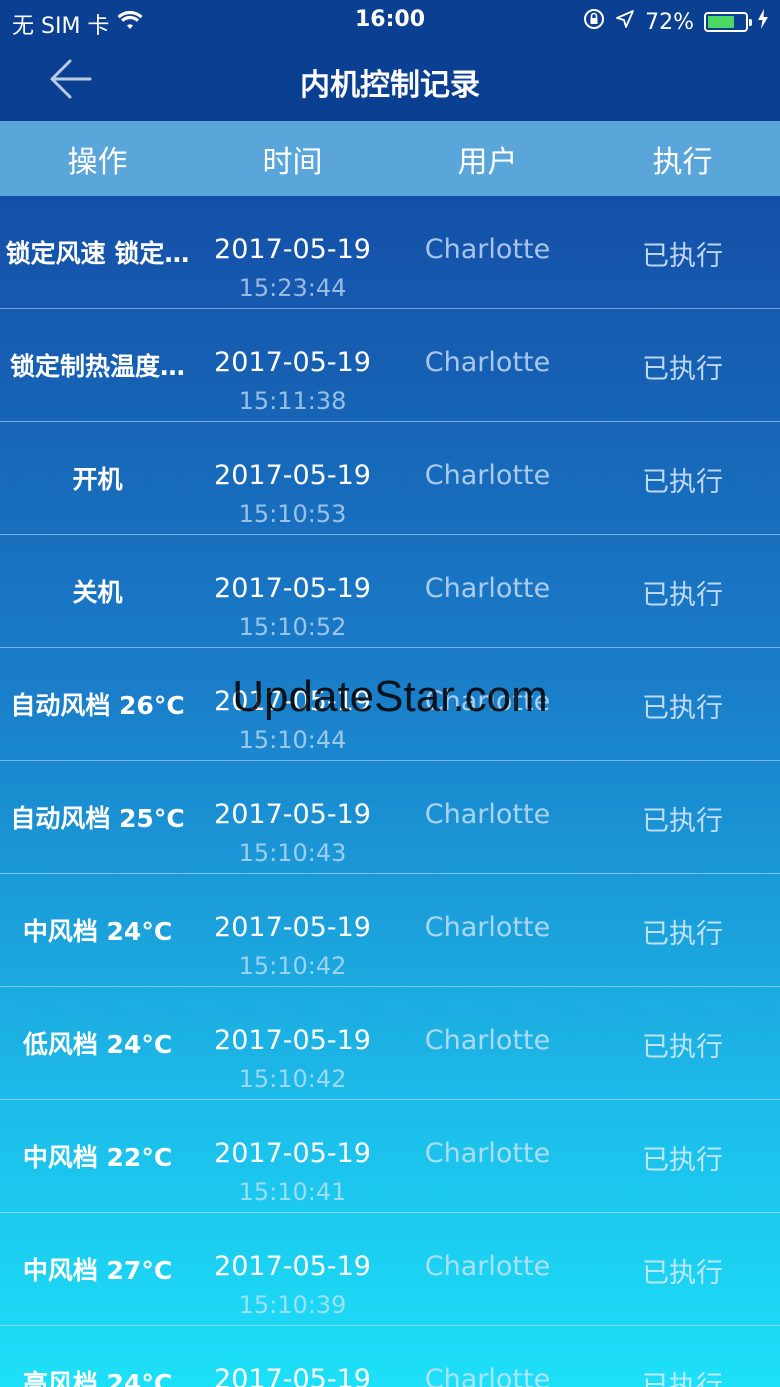 The image size is (780, 1387). I want to click on time-cell: 15:10:44, so click(292, 740).